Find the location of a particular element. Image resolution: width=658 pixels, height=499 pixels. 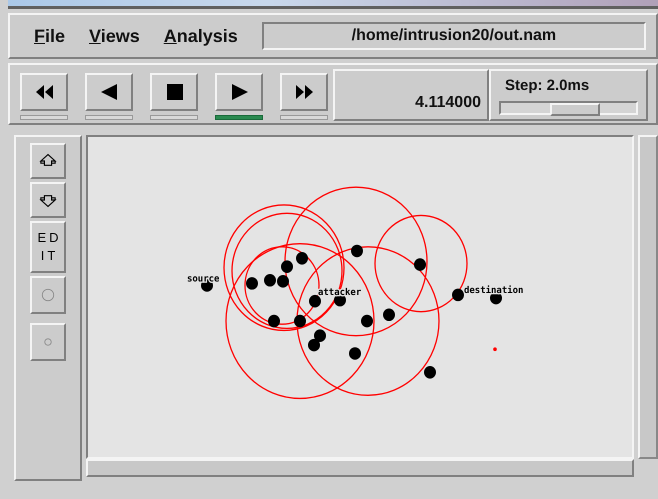

menu-item: Views is located at coordinates (114, 36).